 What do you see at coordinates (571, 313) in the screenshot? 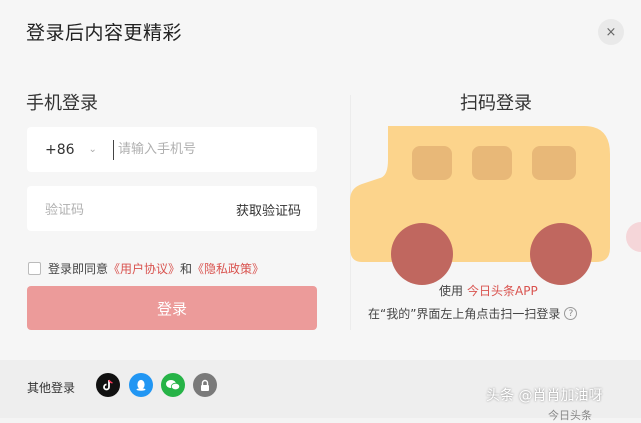
I see `help-icon: ?` at bounding box center [571, 313].